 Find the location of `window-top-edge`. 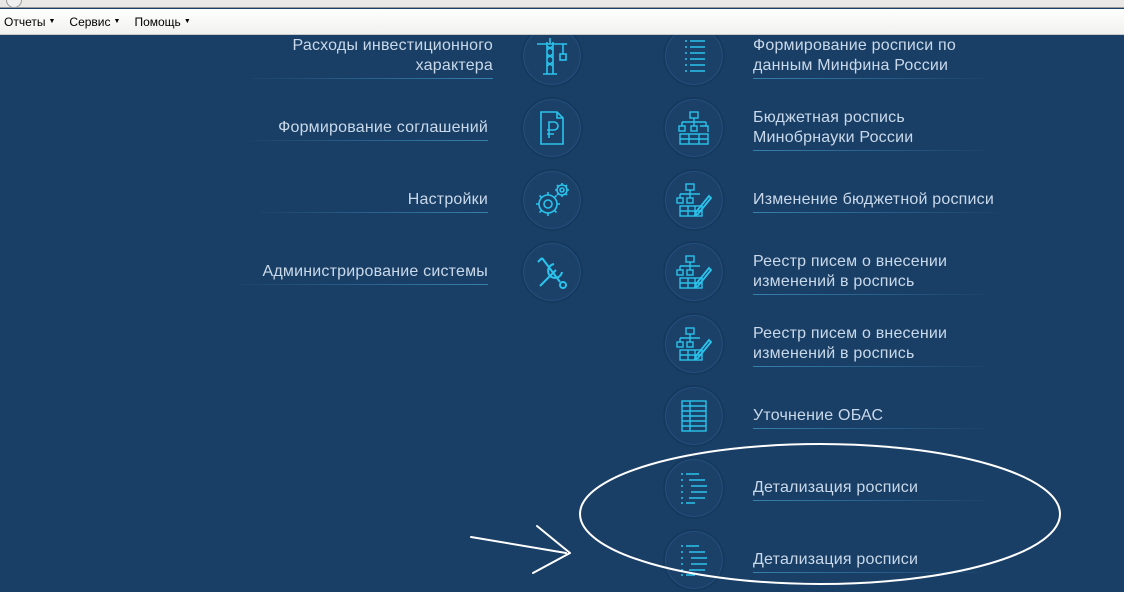

window-top-edge is located at coordinates (562, 4).